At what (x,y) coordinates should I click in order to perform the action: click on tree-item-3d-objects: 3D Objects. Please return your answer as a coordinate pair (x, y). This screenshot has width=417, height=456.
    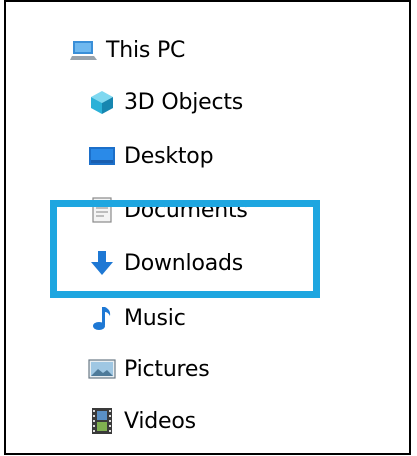
    Looking at the image, I should click on (164, 102).